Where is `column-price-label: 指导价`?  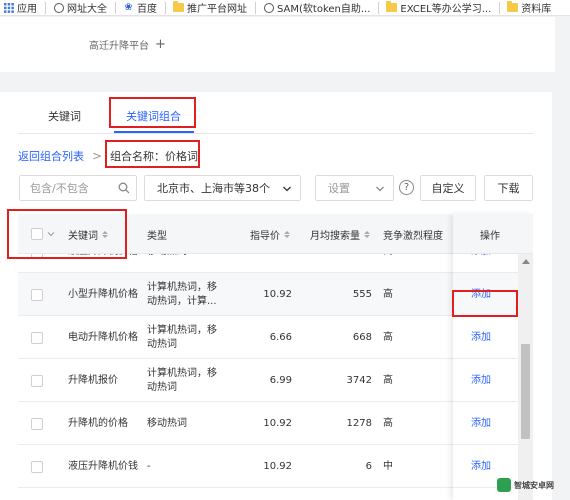
column-price-label: 指导价 is located at coordinates (265, 236).